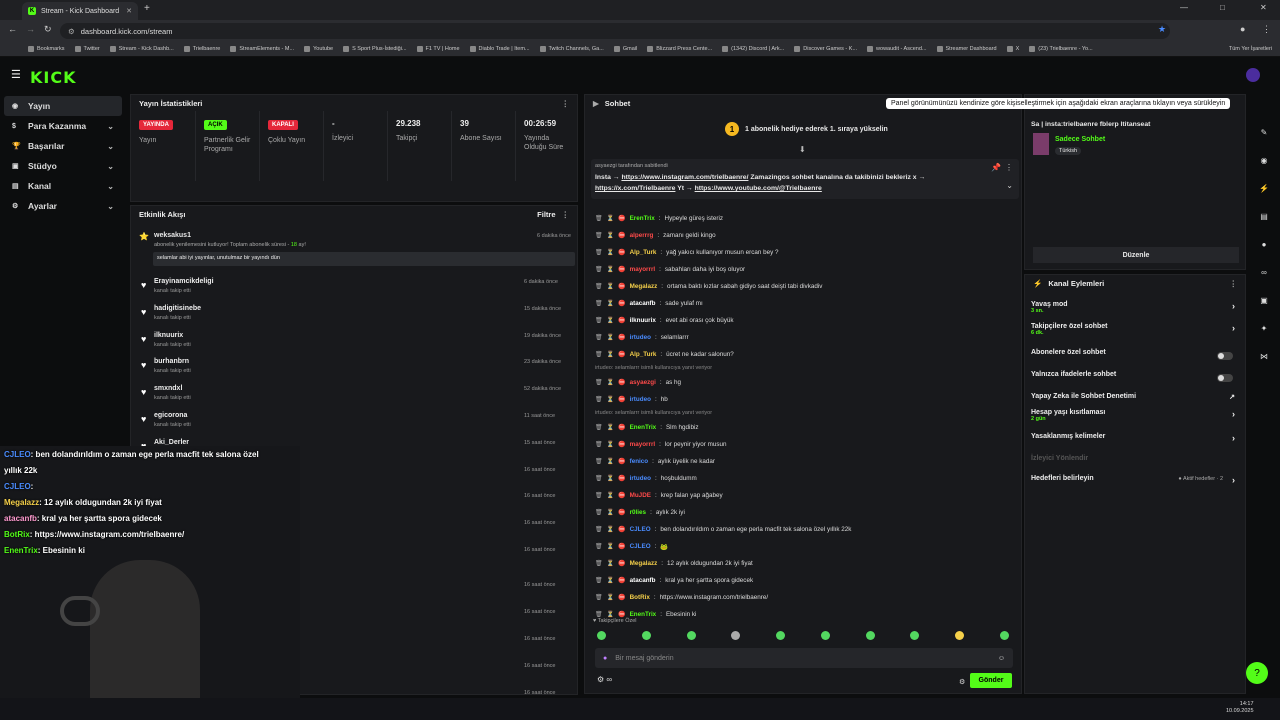 The width and height of the screenshot is (1280, 720). What do you see at coordinates (1264, 272) in the screenshot?
I see `link-icon: ∞` at bounding box center [1264, 272].